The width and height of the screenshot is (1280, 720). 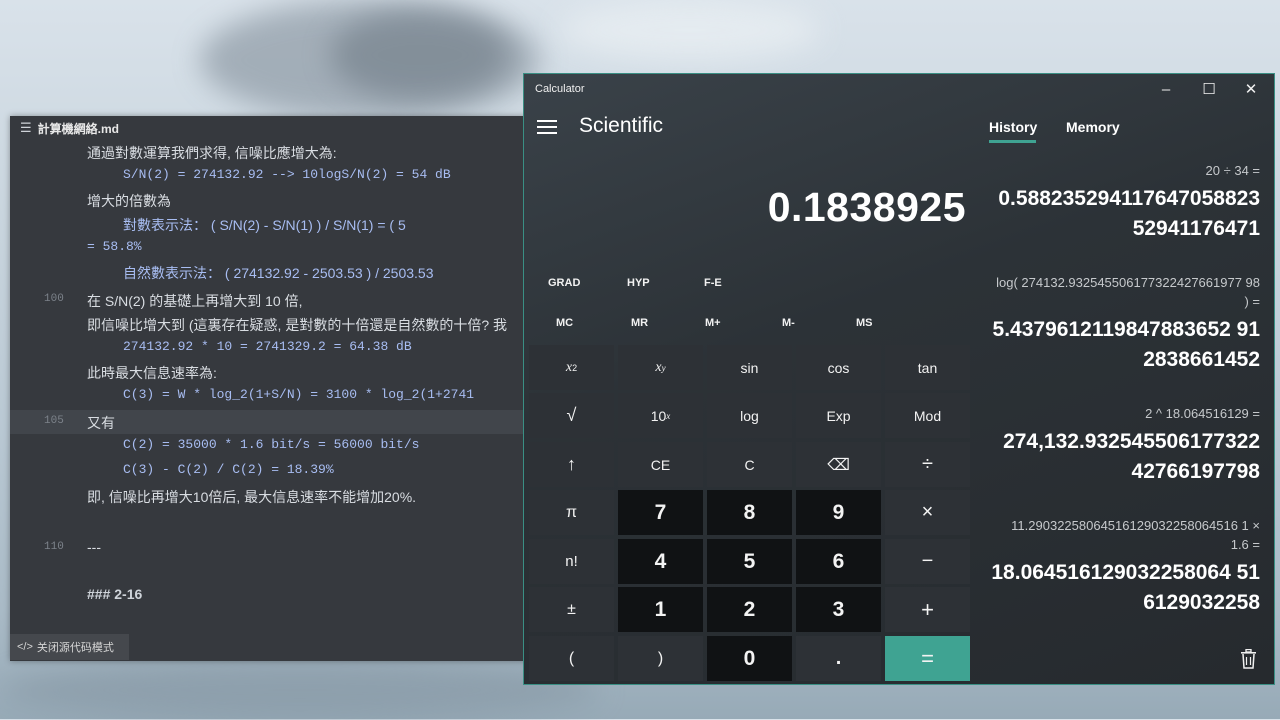 I want to click on power-button: xy, so click(x=660, y=367).